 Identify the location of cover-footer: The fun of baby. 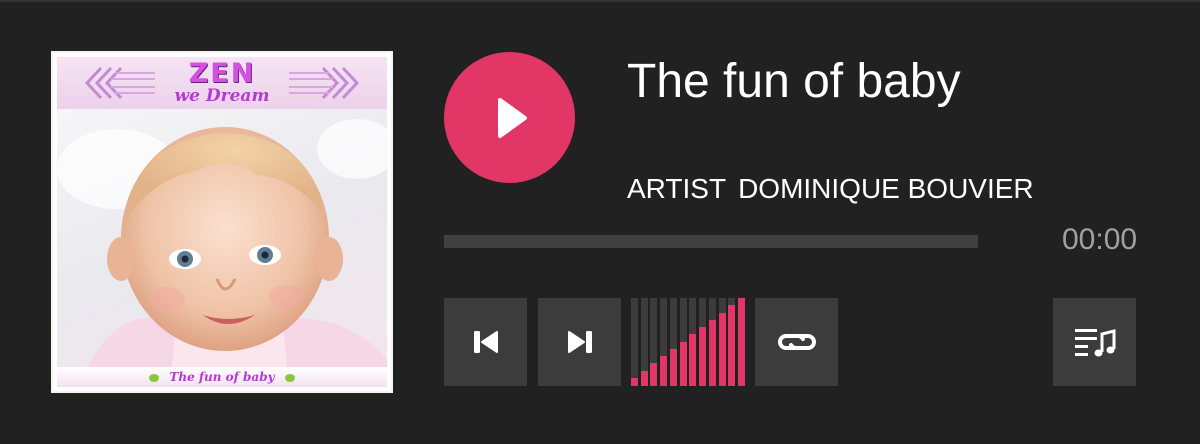
(222, 377).